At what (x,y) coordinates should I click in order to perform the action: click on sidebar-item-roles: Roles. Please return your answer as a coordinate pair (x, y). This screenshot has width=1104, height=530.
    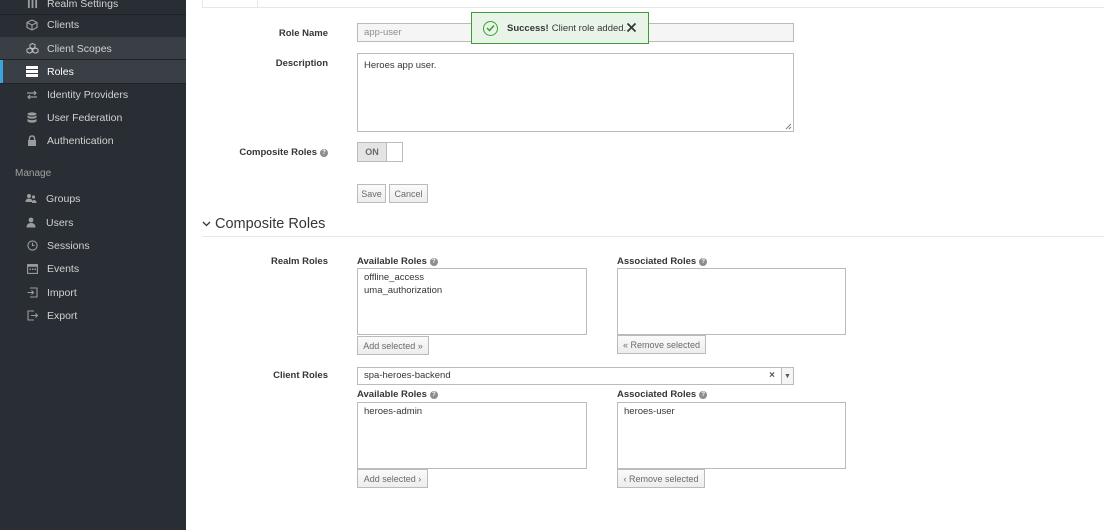
    Looking at the image, I should click on (93, 71).